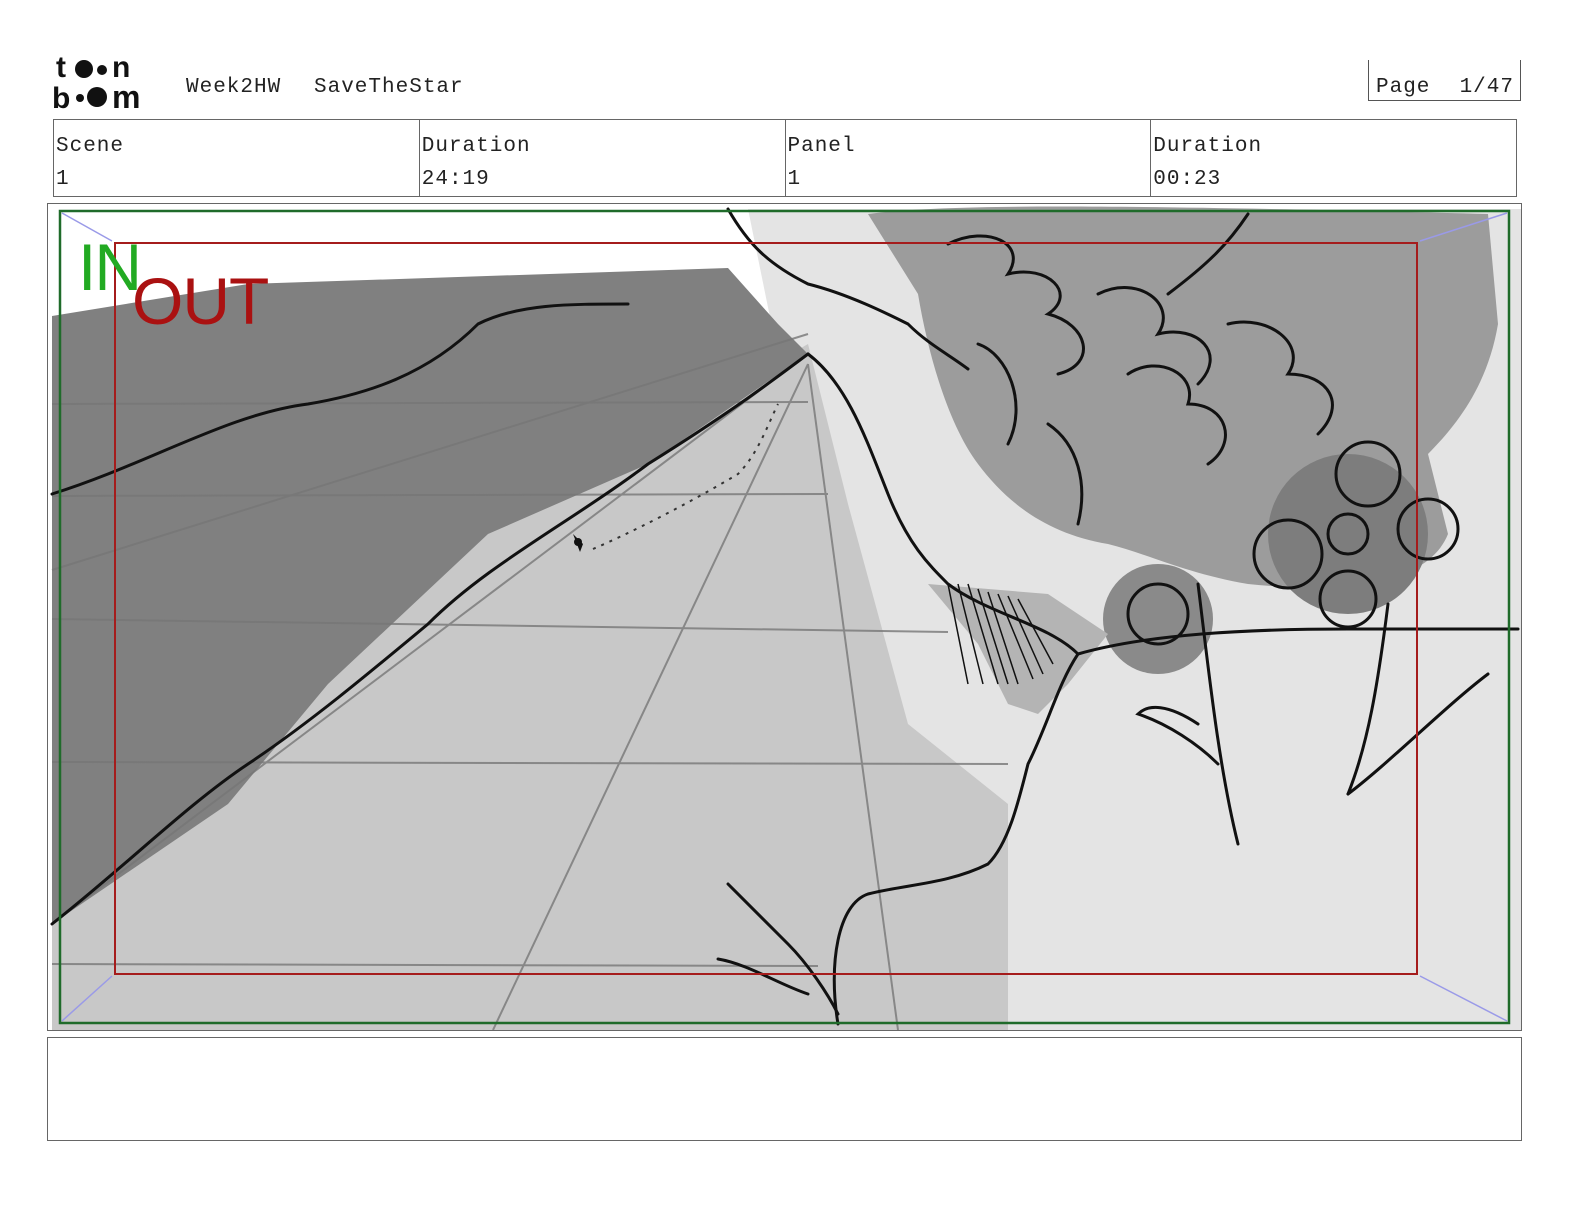 This screenshot has height=1224, width=1584. What do you see at coordinates (90, 146) in the screenshot?
I see `scene-label: Scene` at bounding box center [90, 146].